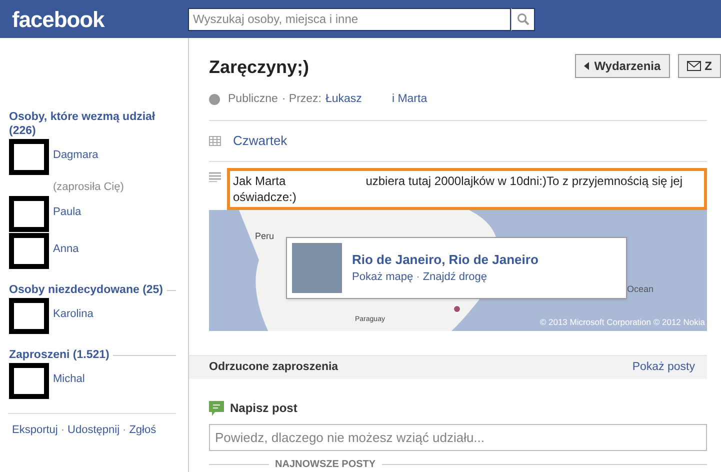  I want to click on posts-divider-label: NAJNOWSZE POSTY, so click(325, 465).